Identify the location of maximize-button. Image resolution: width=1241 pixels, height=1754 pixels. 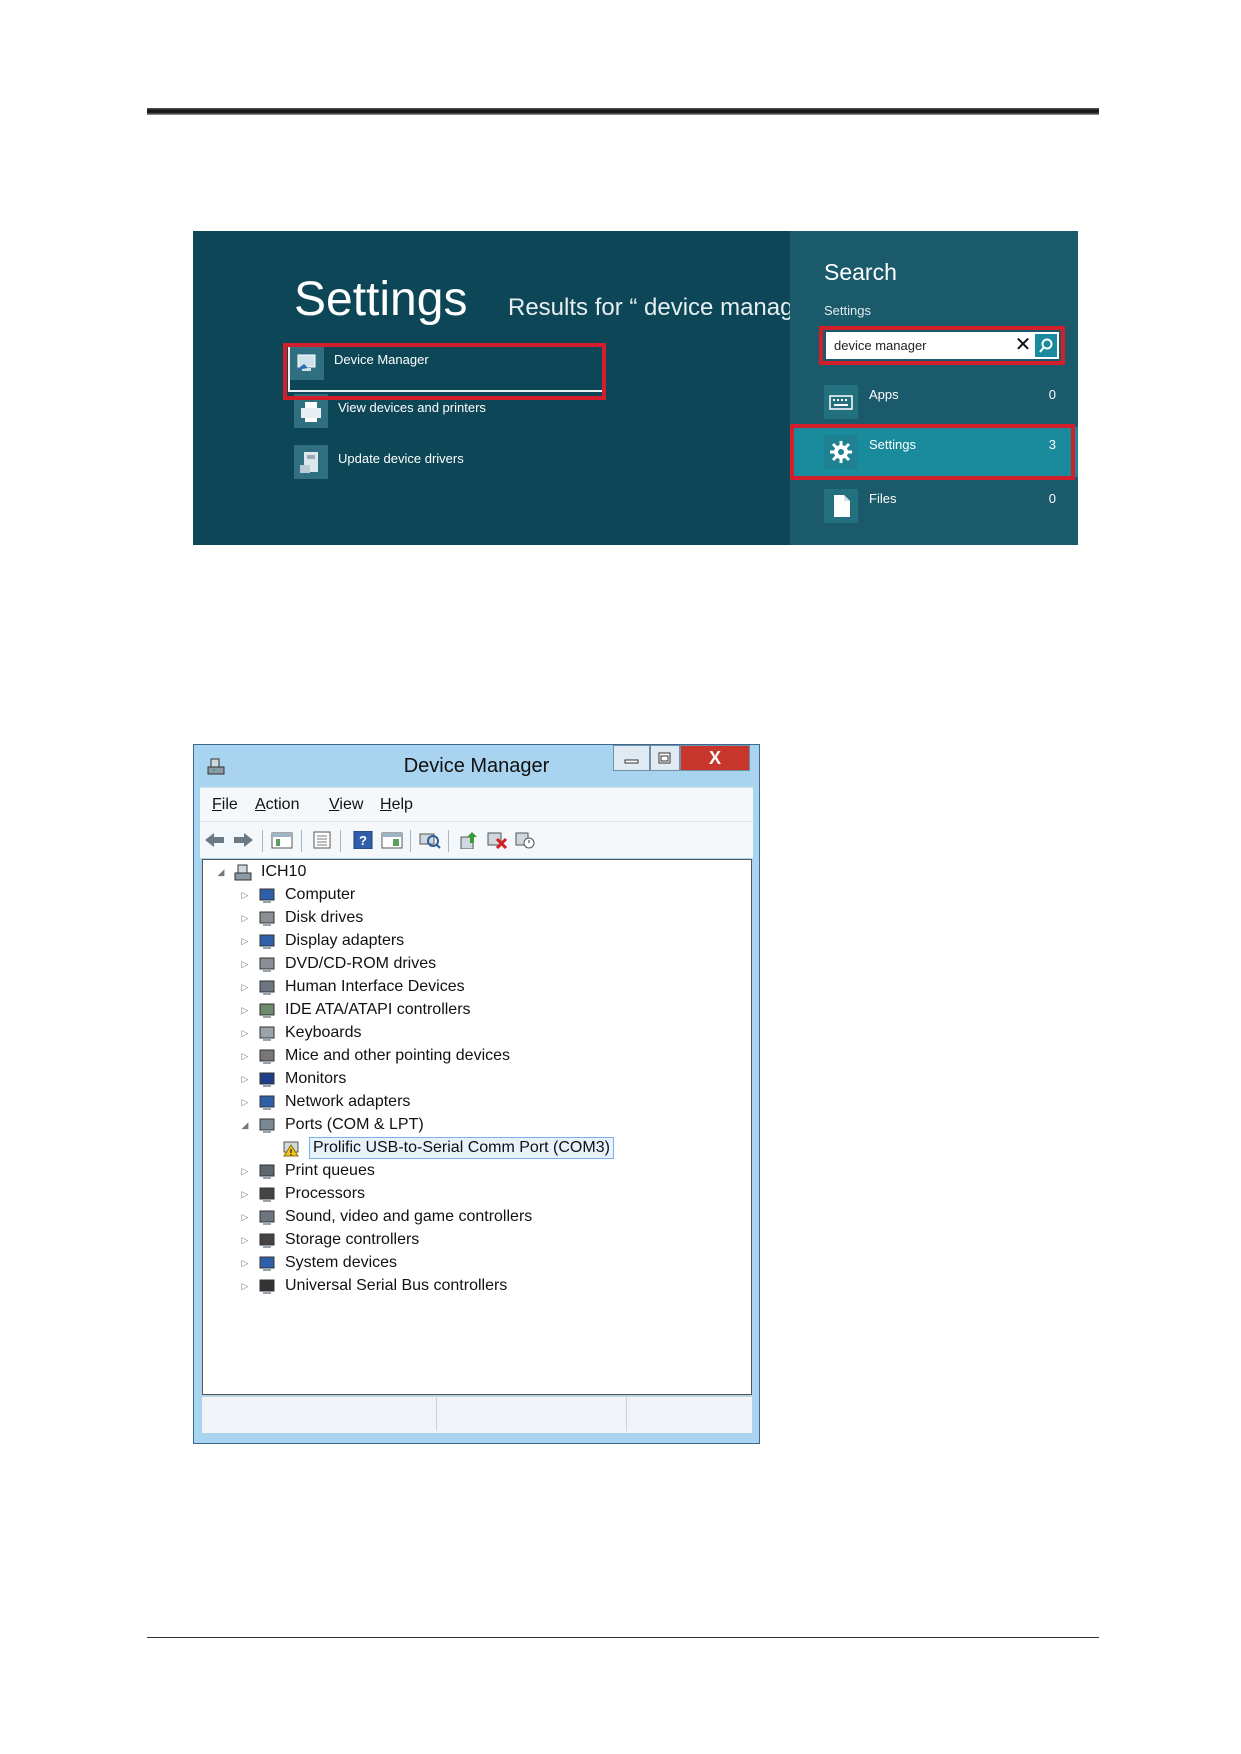
(665, 758).